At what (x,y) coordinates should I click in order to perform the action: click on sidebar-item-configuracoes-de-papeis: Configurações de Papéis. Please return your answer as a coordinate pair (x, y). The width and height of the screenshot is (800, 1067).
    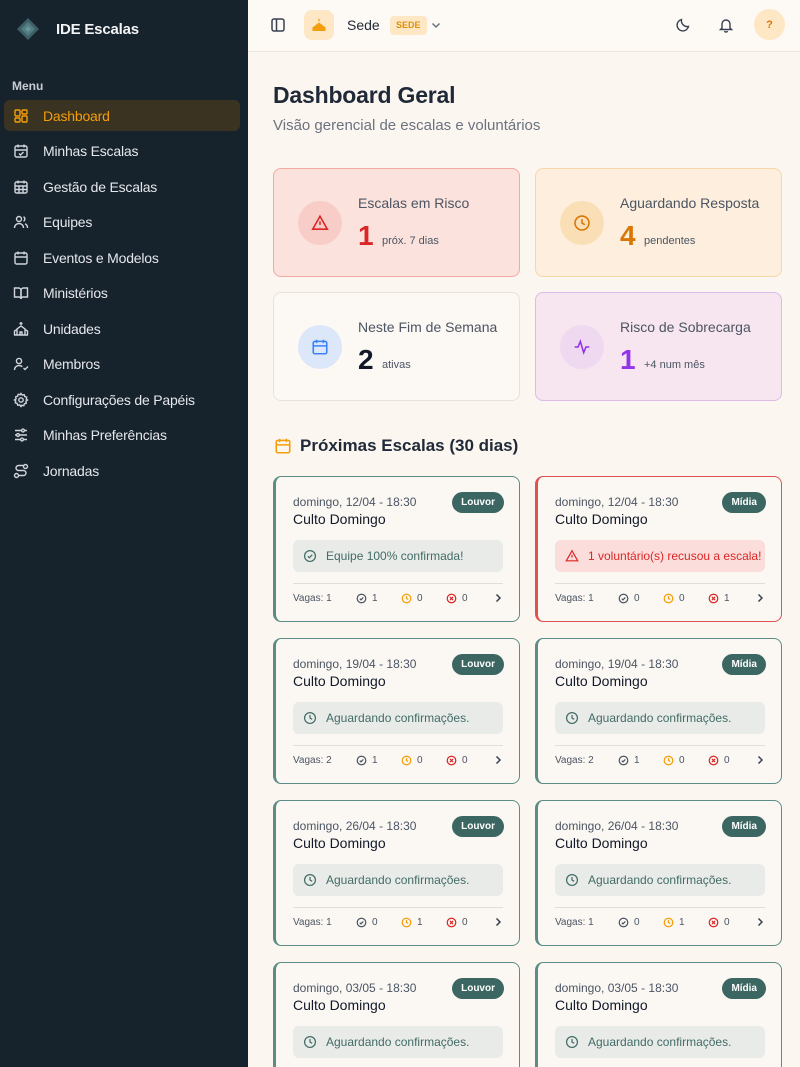
    Looking at the image, I should click on (122, 399).